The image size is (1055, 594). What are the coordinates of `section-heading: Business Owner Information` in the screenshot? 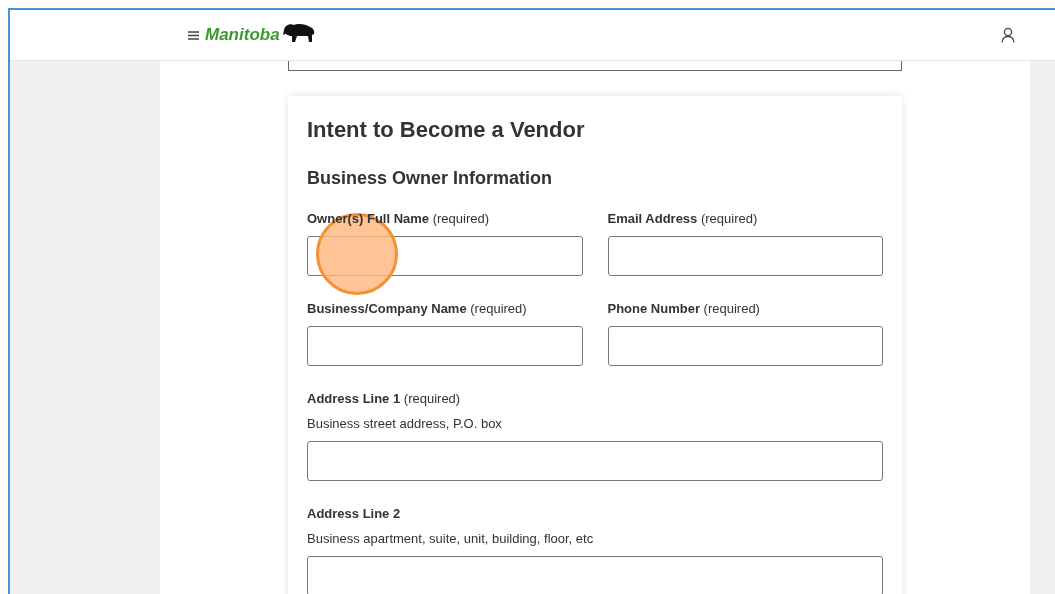 It's located at (430, 178).